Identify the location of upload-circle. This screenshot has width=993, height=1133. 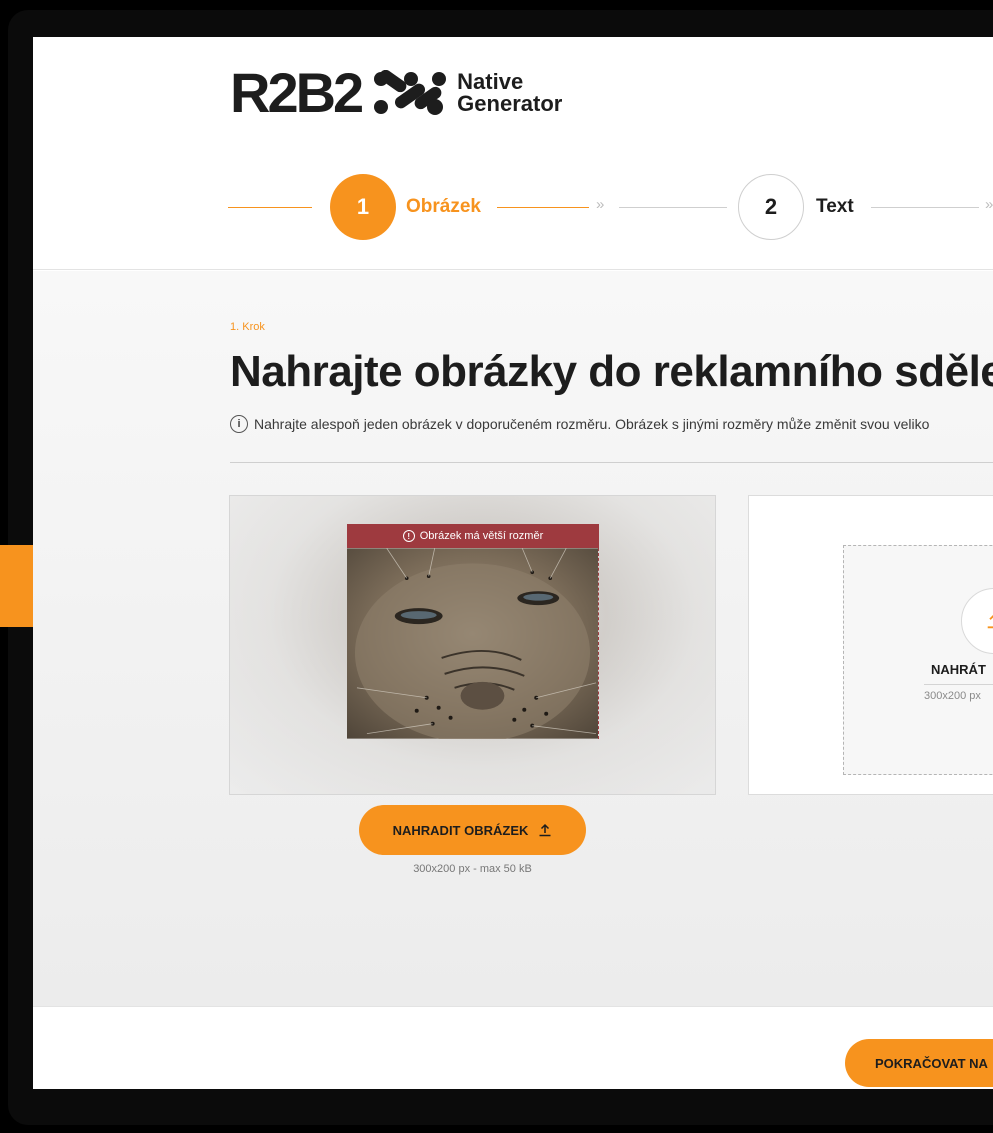
(977, 621).